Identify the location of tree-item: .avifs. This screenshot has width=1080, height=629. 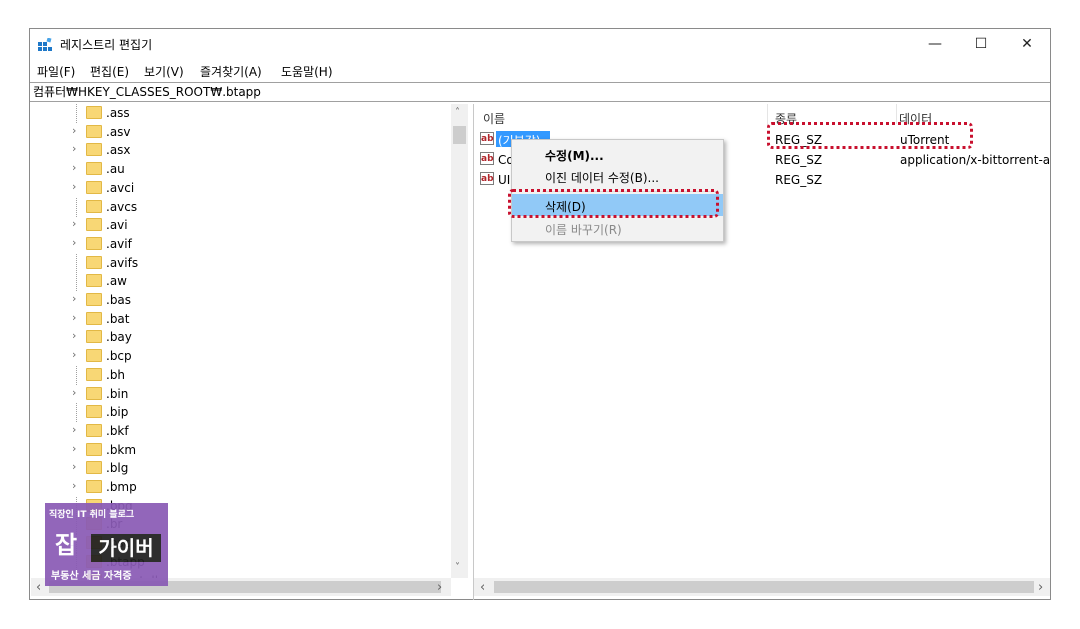
(241, 263).